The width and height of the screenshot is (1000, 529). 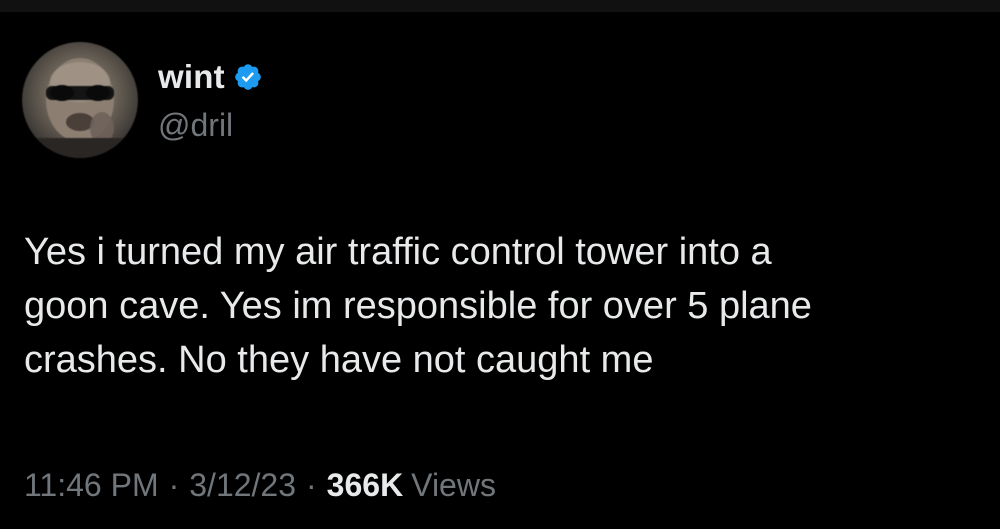 I want to click on top-strip, so click(x=500, y=6).